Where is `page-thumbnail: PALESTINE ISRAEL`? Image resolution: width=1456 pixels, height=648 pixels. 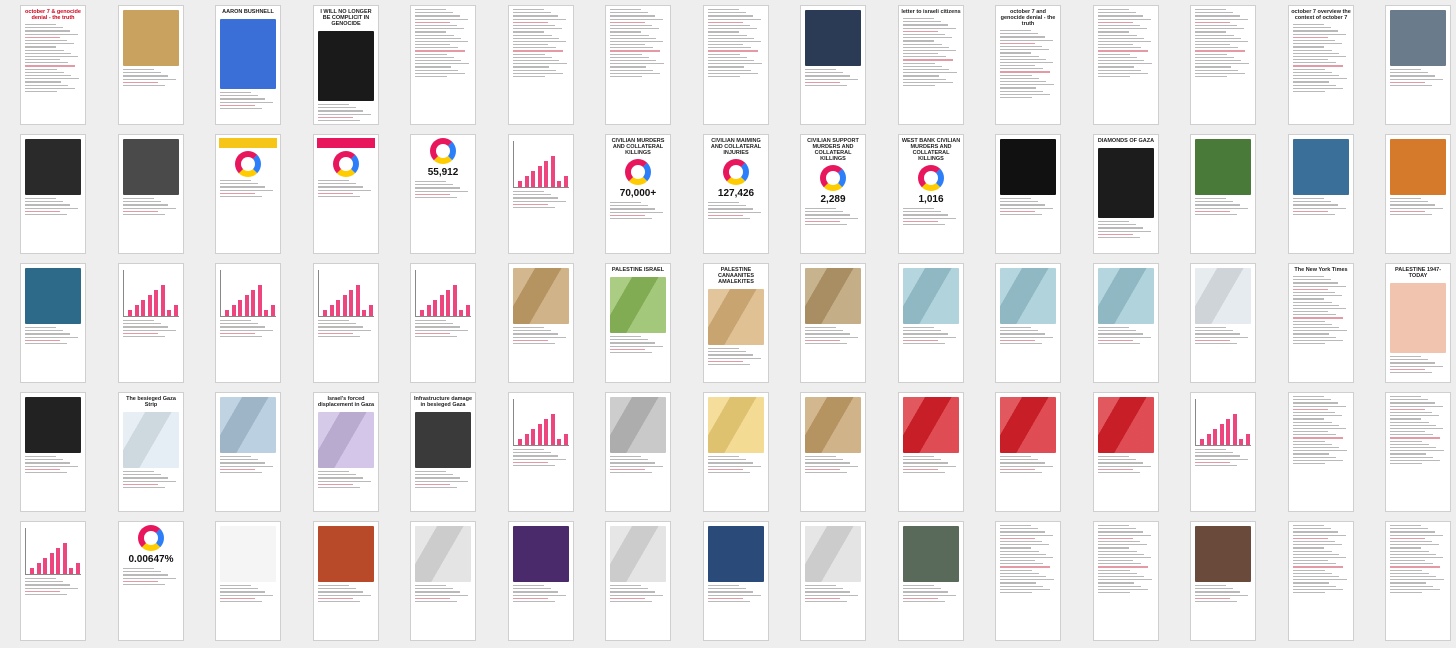
page-thumbnail: PALESTINE ISRAEL is located at coordinates (638, 323).